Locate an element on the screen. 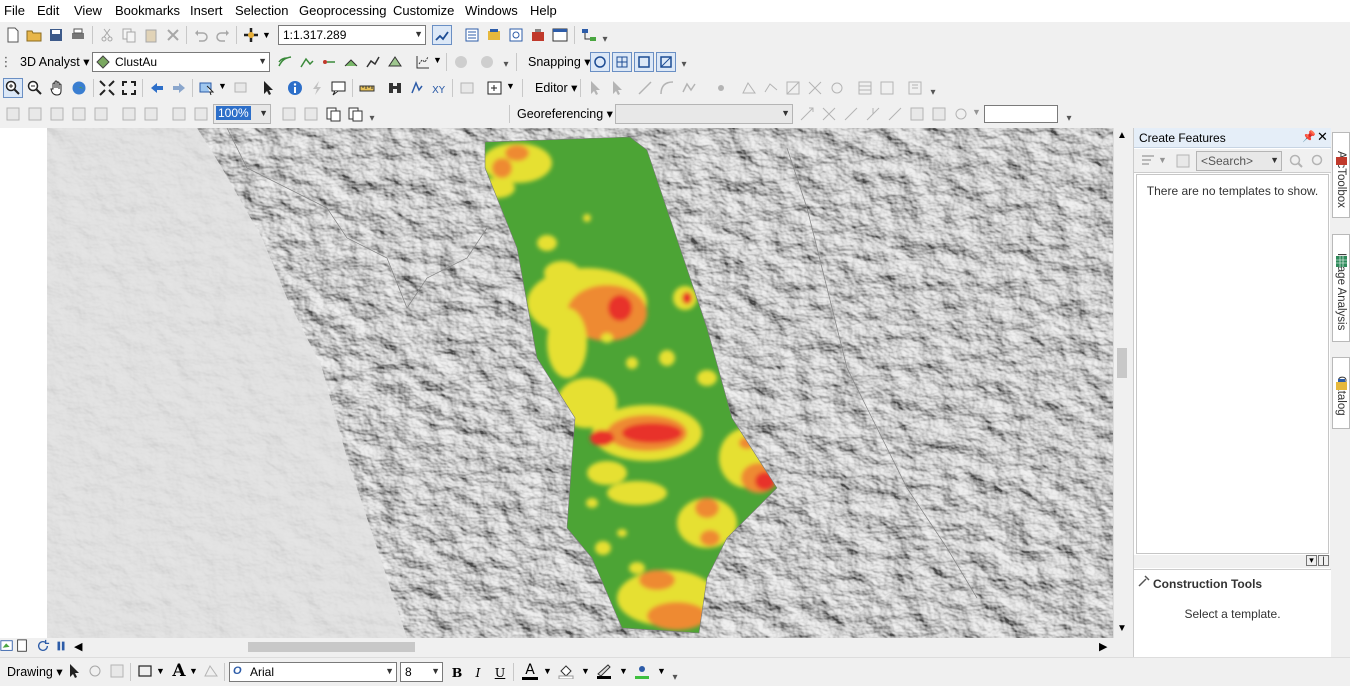  layout-fixed-zoom-out-icon is located at coordinates (151, 114).